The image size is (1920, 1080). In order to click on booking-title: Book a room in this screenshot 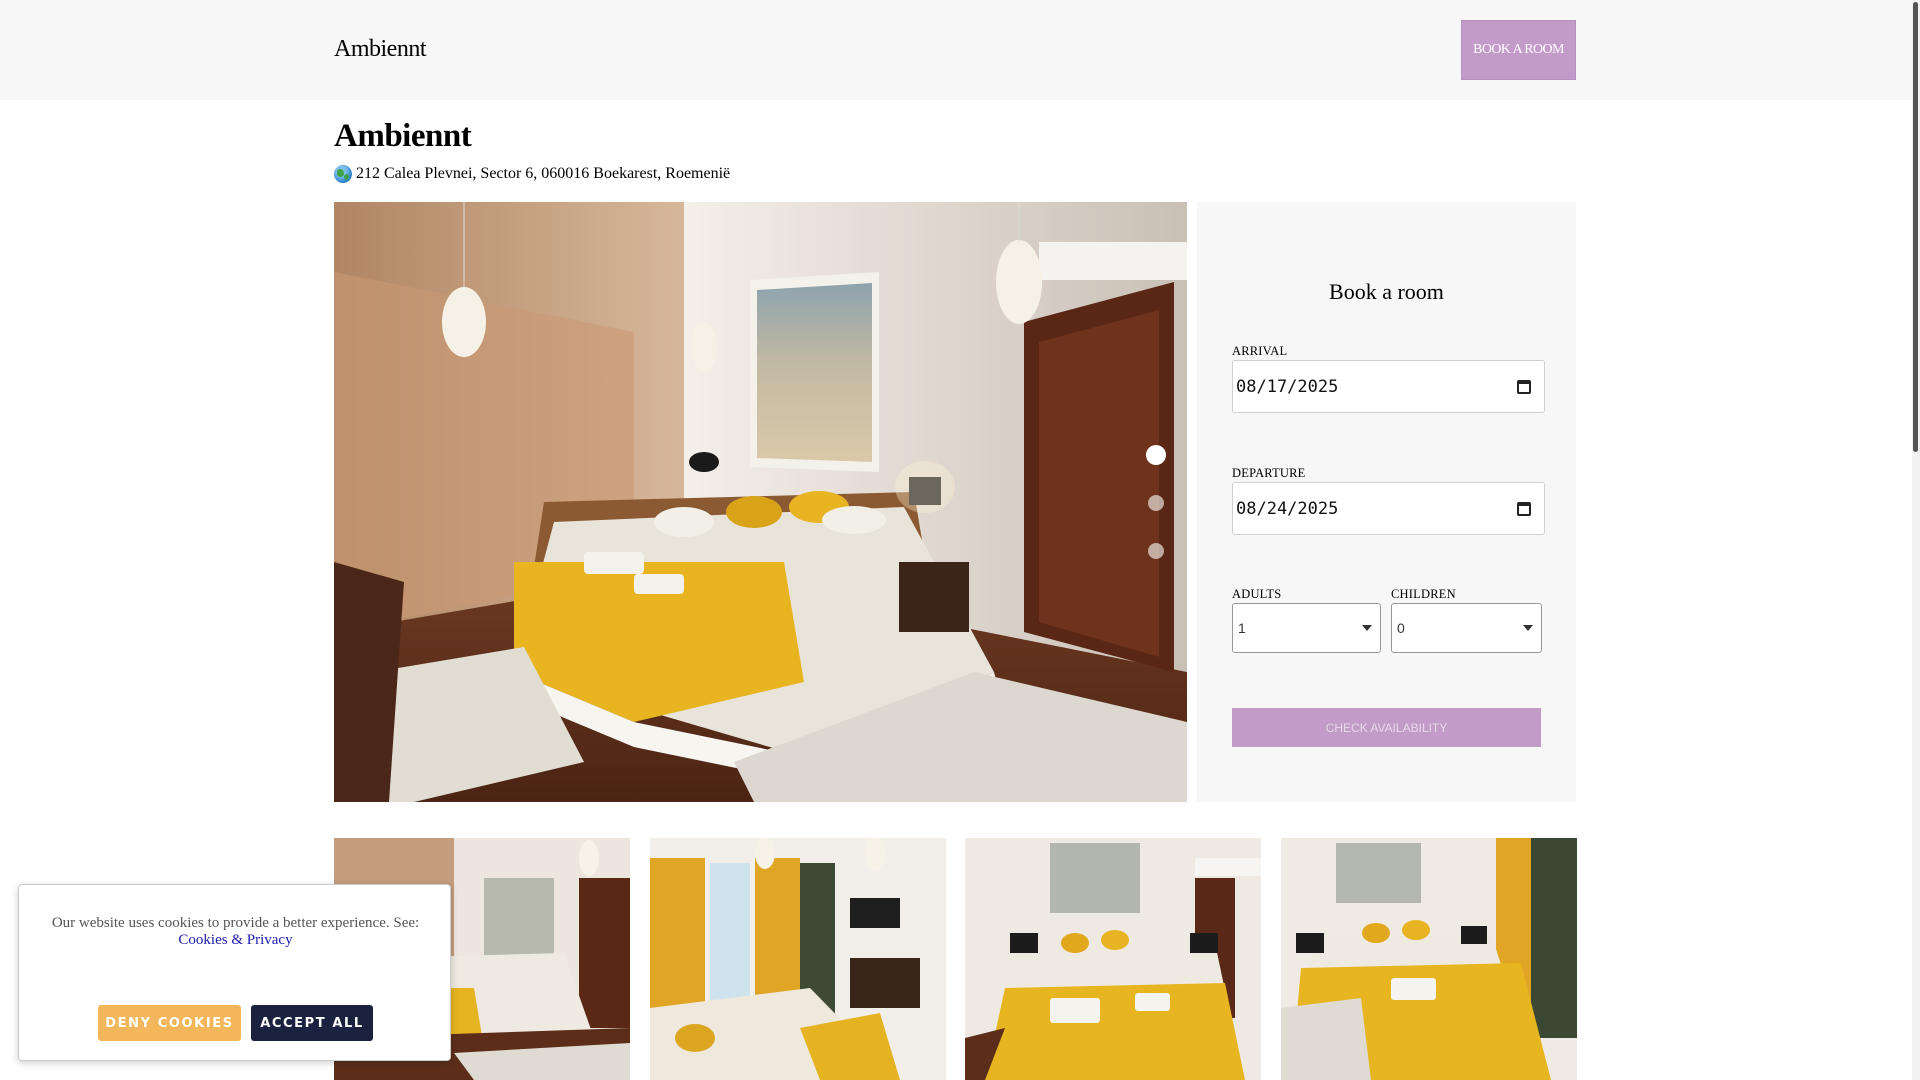, I will do `click(1386, 291)`.